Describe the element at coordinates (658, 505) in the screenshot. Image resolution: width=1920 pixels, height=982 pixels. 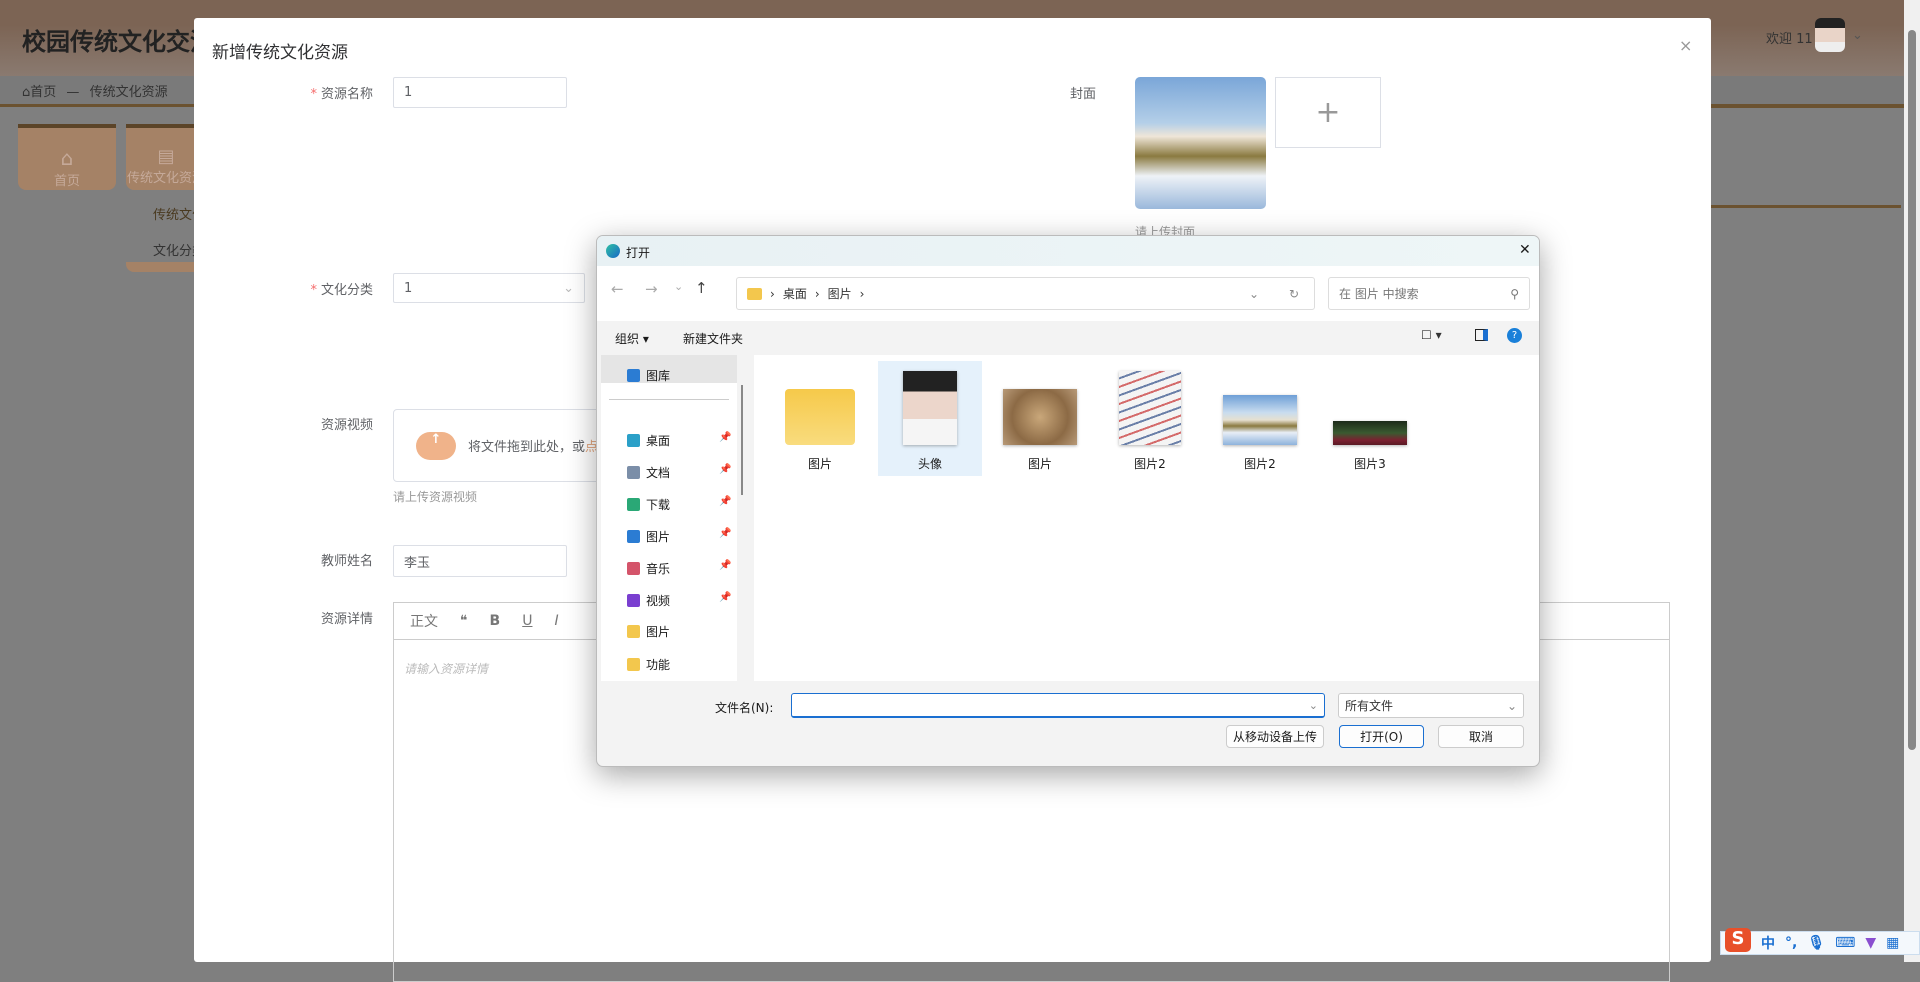
I see `nav-label: 下载` at that location.